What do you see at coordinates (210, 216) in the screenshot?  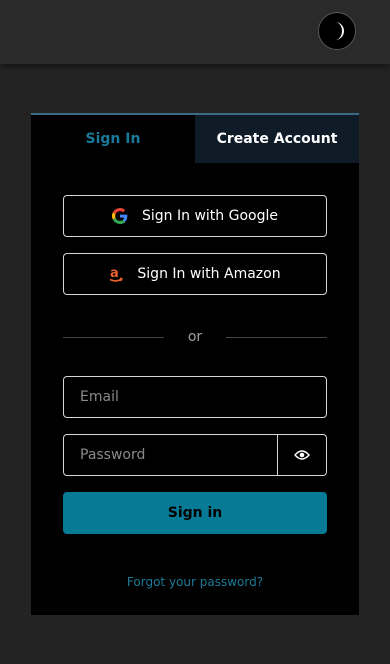 I see `google-sign-in-label: Sign In with Google` at bounding box center [210, 216].